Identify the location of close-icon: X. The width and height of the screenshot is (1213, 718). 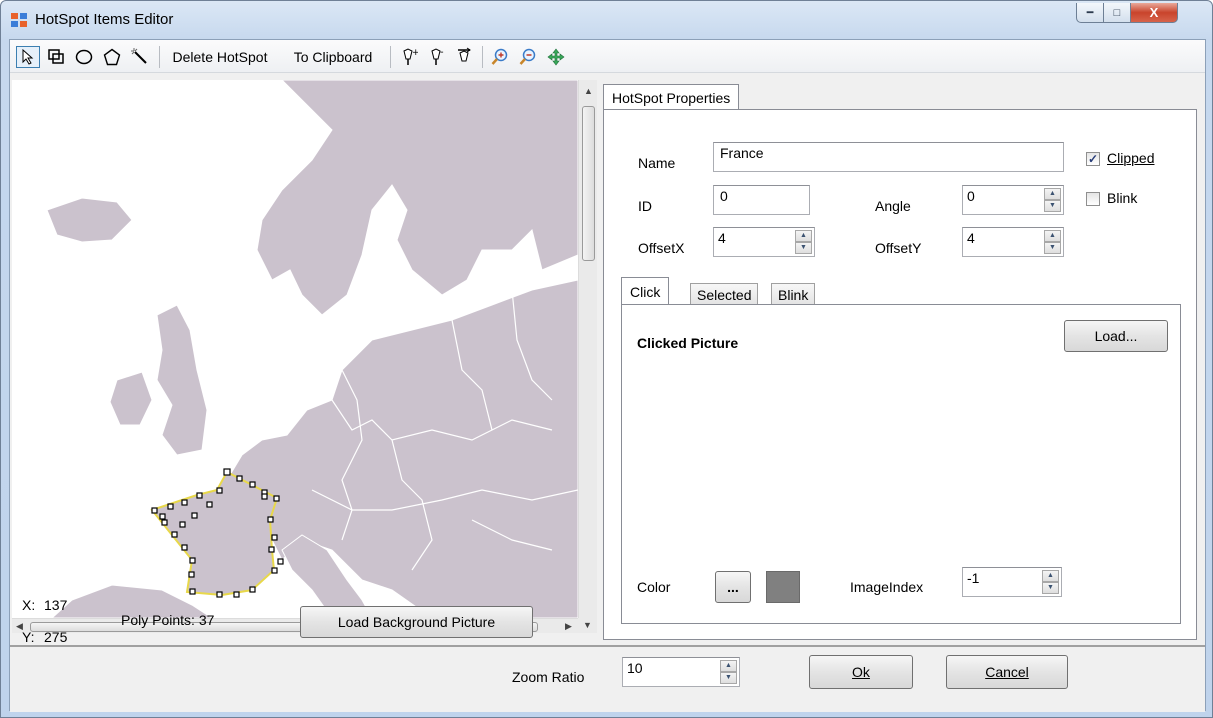
(1154, 13).